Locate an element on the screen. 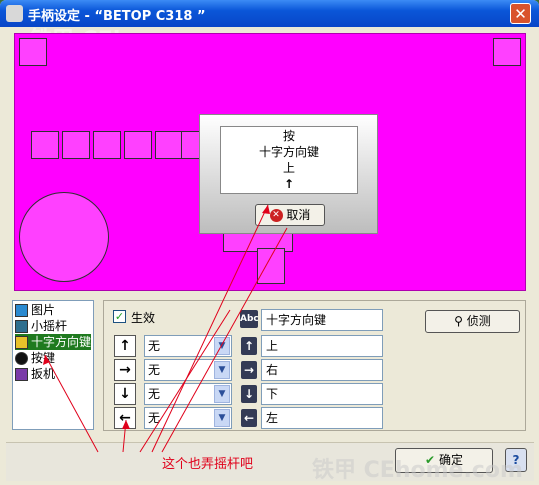 Image resolution: width=539 pixels, height=485 pixels. annotation-line-cancel is located at coordinates (224, 340).